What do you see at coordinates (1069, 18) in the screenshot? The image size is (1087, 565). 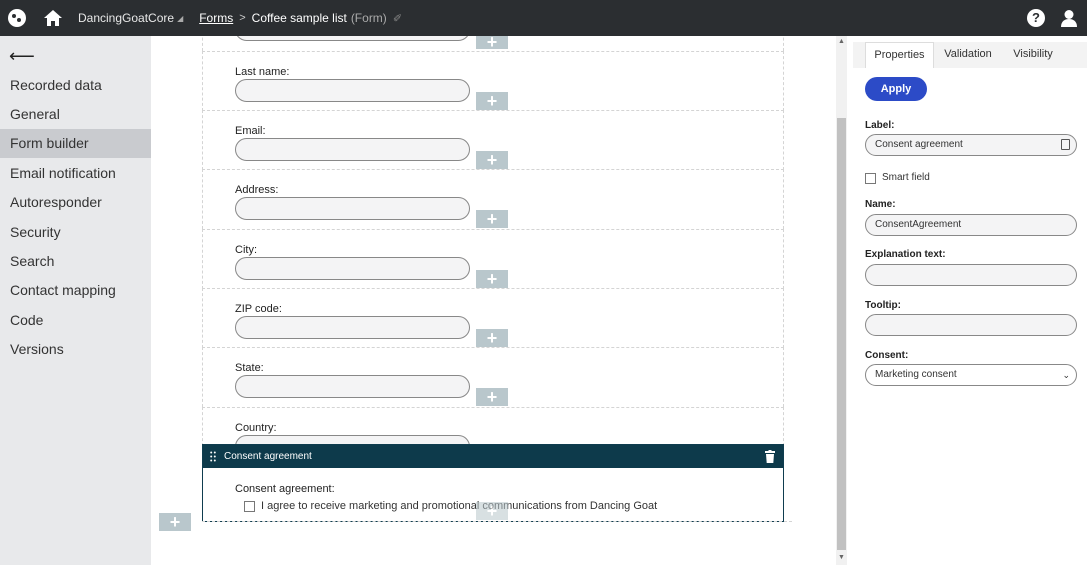 I see `user-icon` at bounding box center [1069, 18].